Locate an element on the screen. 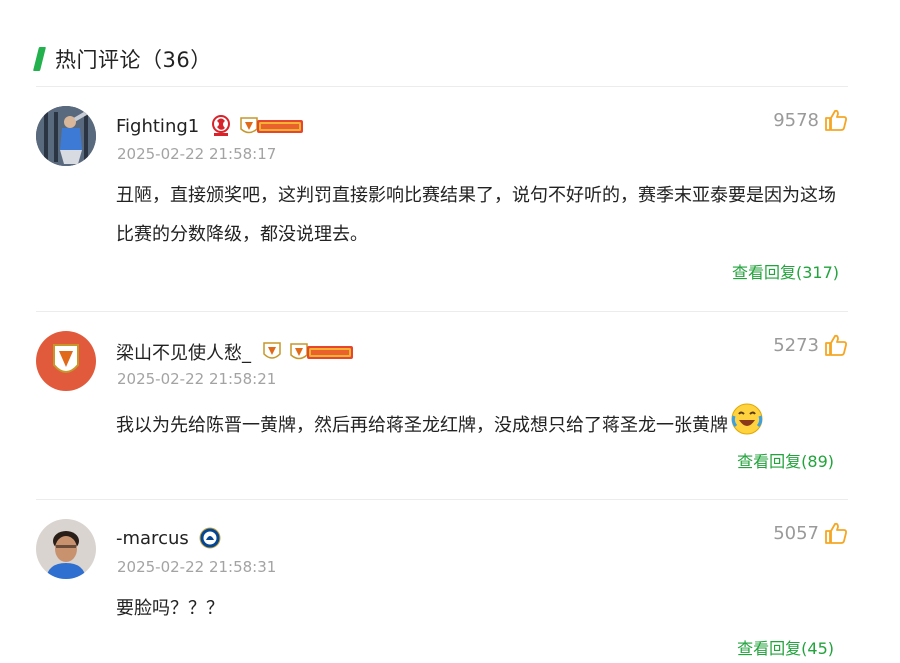  like-count: 9578 is located at coordinates (796, 120).